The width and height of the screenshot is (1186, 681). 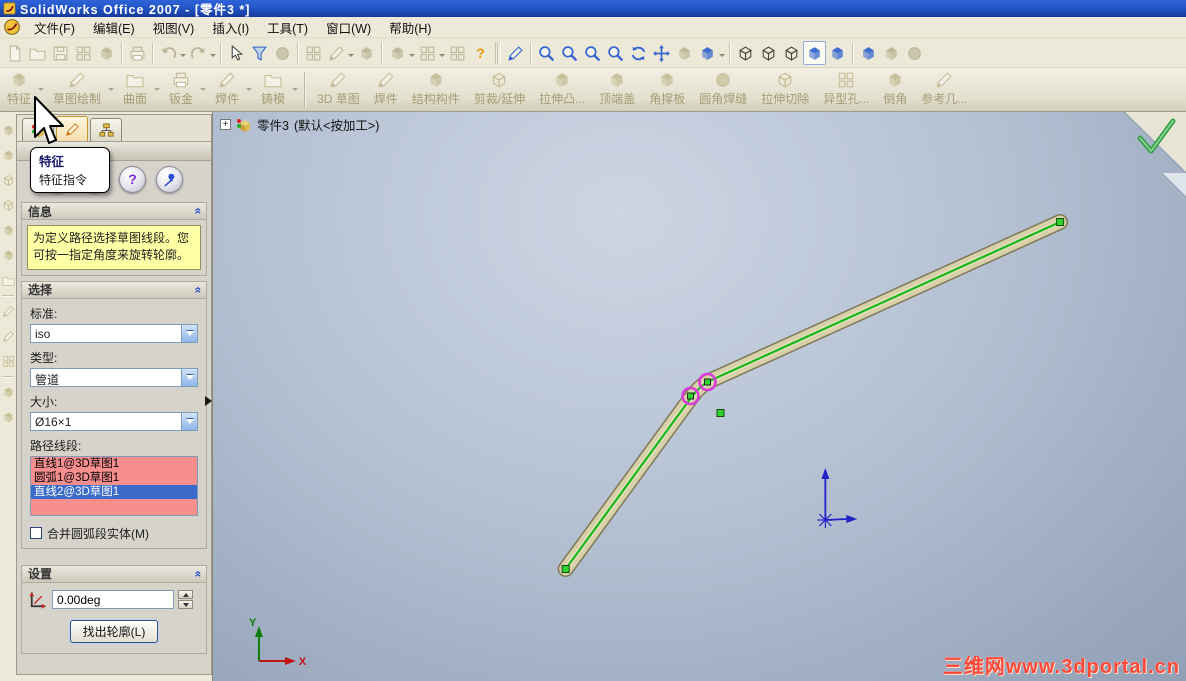 What do you see at coordinates (427, 53) in the screenshot?
I see `display-pane-icon` at bounding box center [427, 53].